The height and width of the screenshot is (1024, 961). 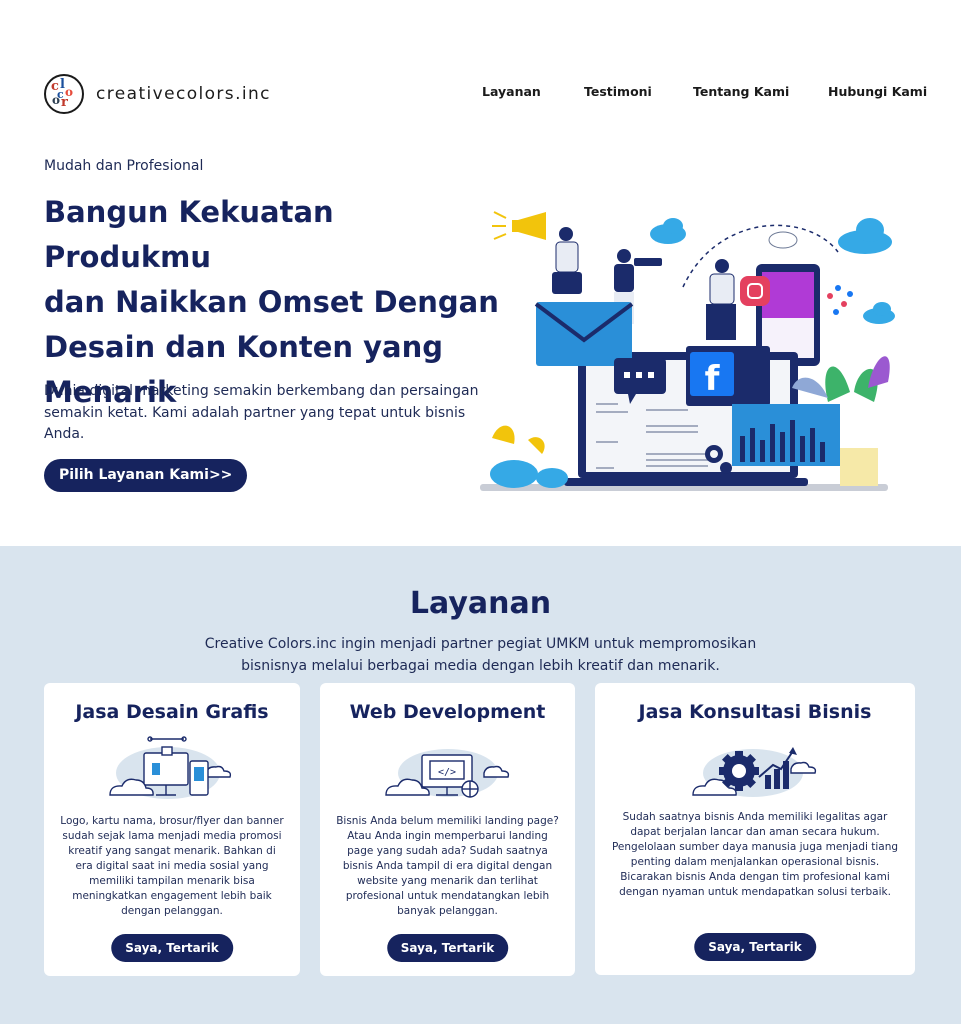 What do you see at coordinates (754, 772) in the screenshot?
I see `gear-chart-icon` at bounding box center [754, 772].